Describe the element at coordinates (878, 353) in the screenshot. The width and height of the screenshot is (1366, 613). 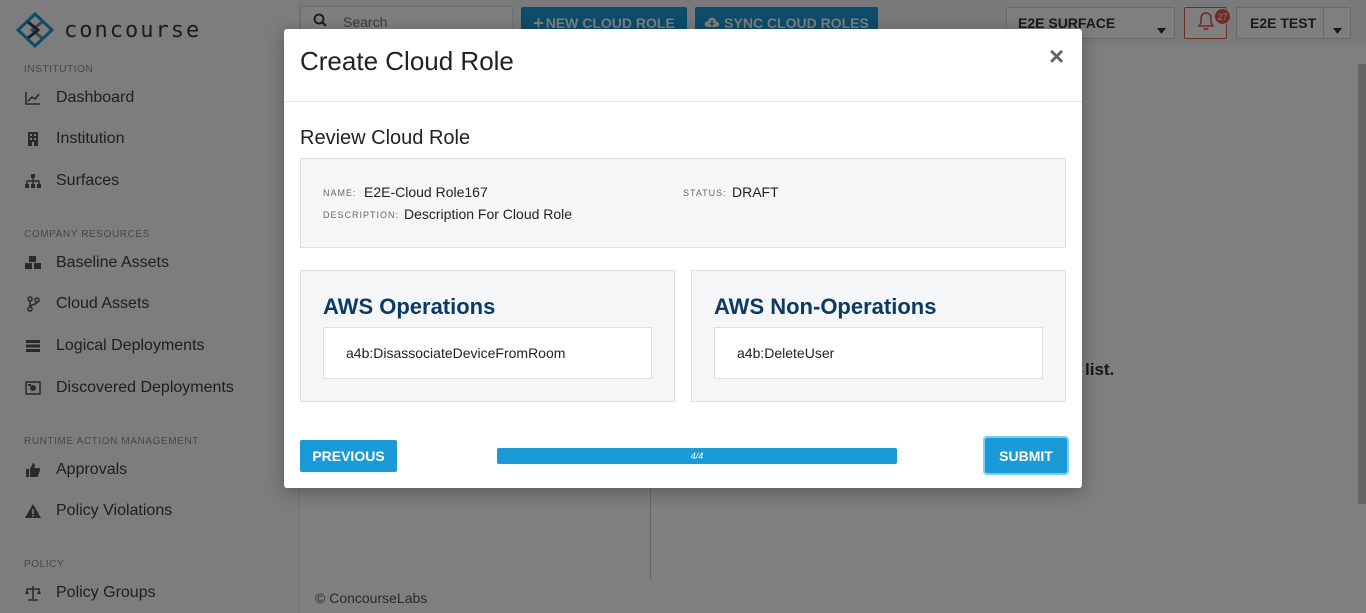
I see `aws-non-operations-item: a4b:DeleteUser` at that location.